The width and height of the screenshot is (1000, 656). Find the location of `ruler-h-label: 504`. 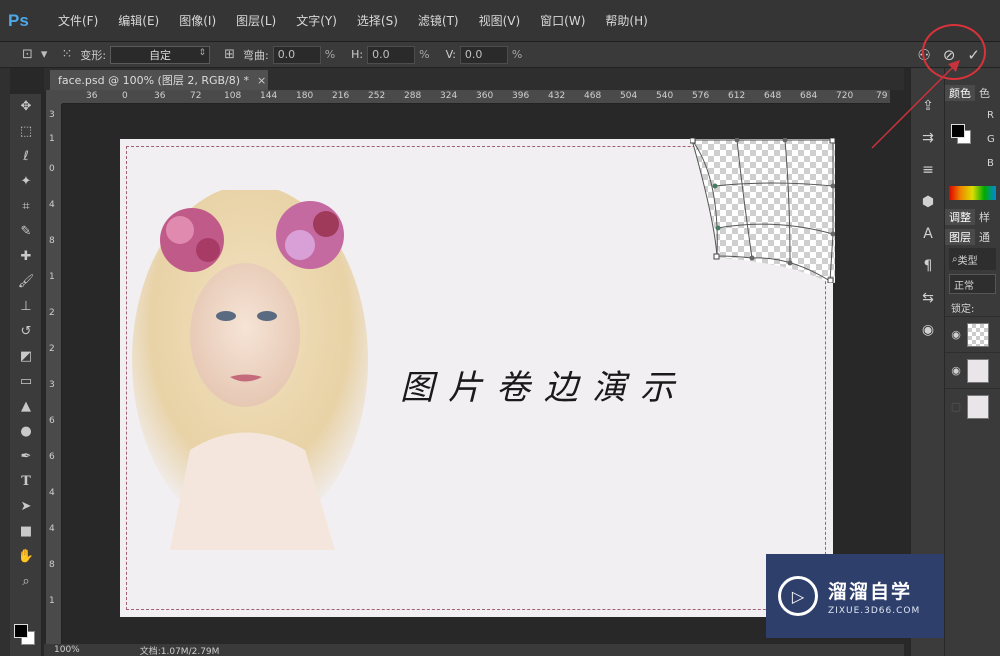

ruler-h-label: 504 is located at coordinates (629, 96).